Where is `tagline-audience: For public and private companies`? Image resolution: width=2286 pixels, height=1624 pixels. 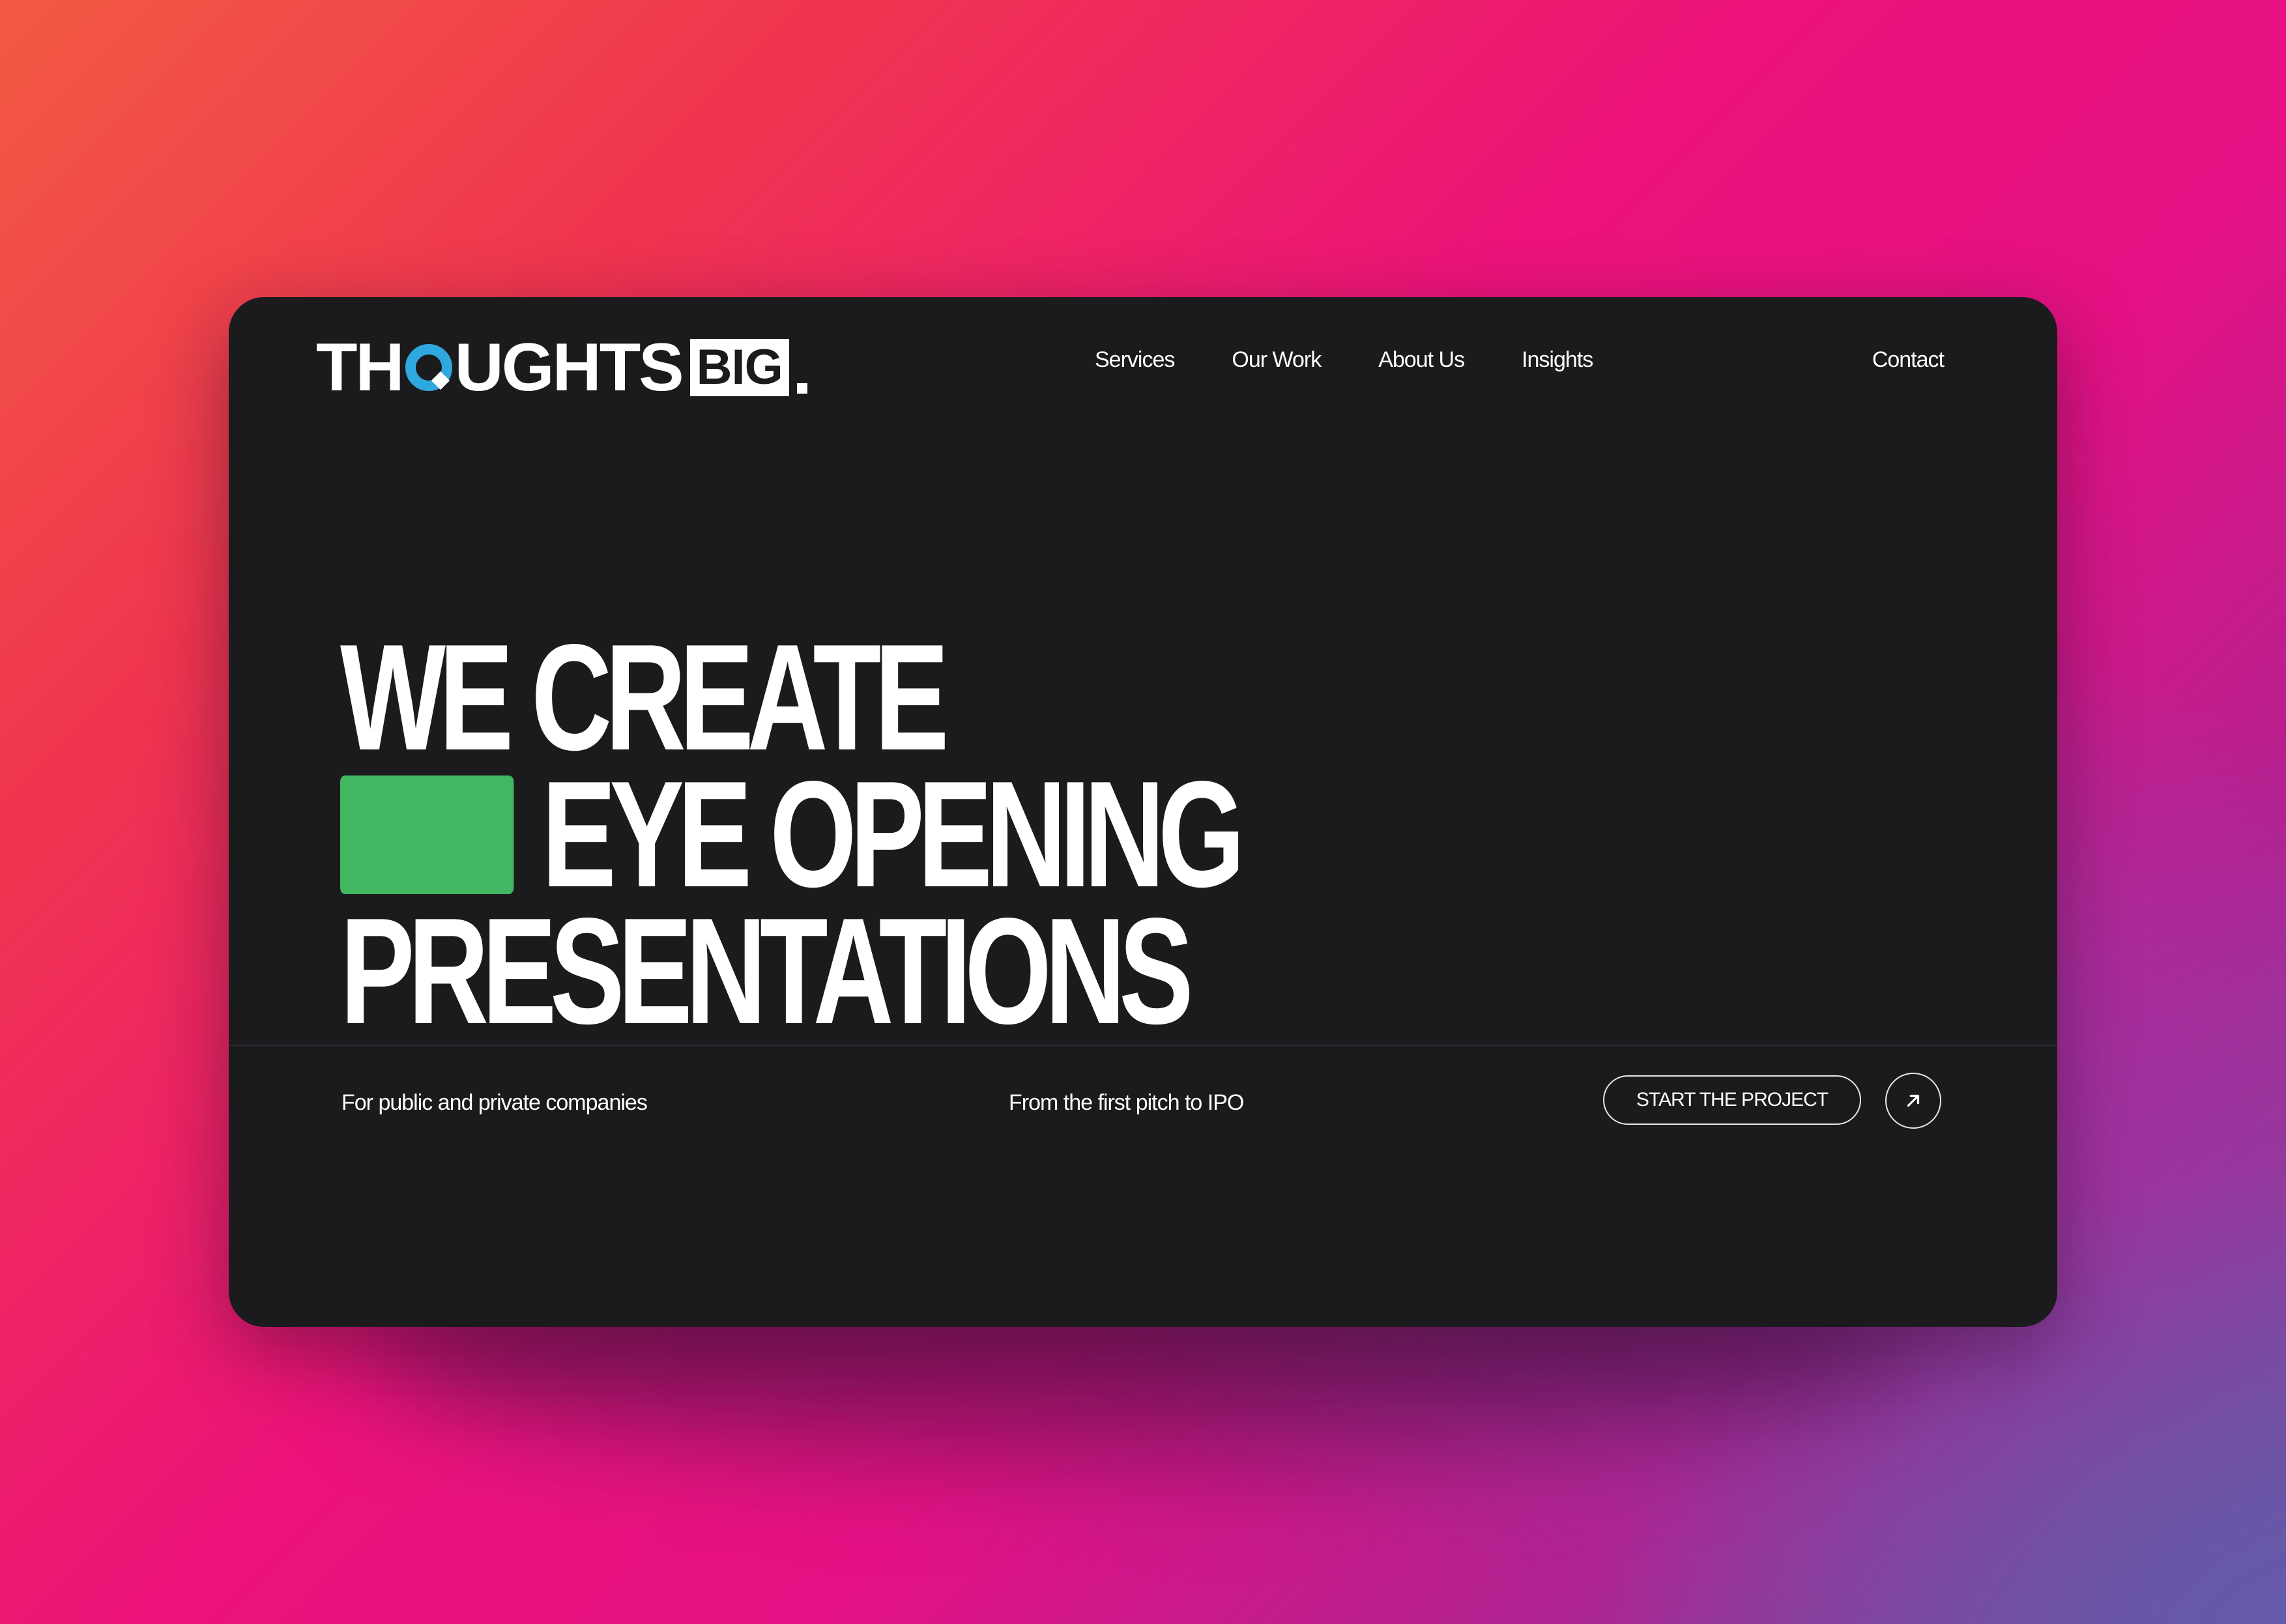 tagline-audience: For public and private companies is located at coordinates (494, 1103).